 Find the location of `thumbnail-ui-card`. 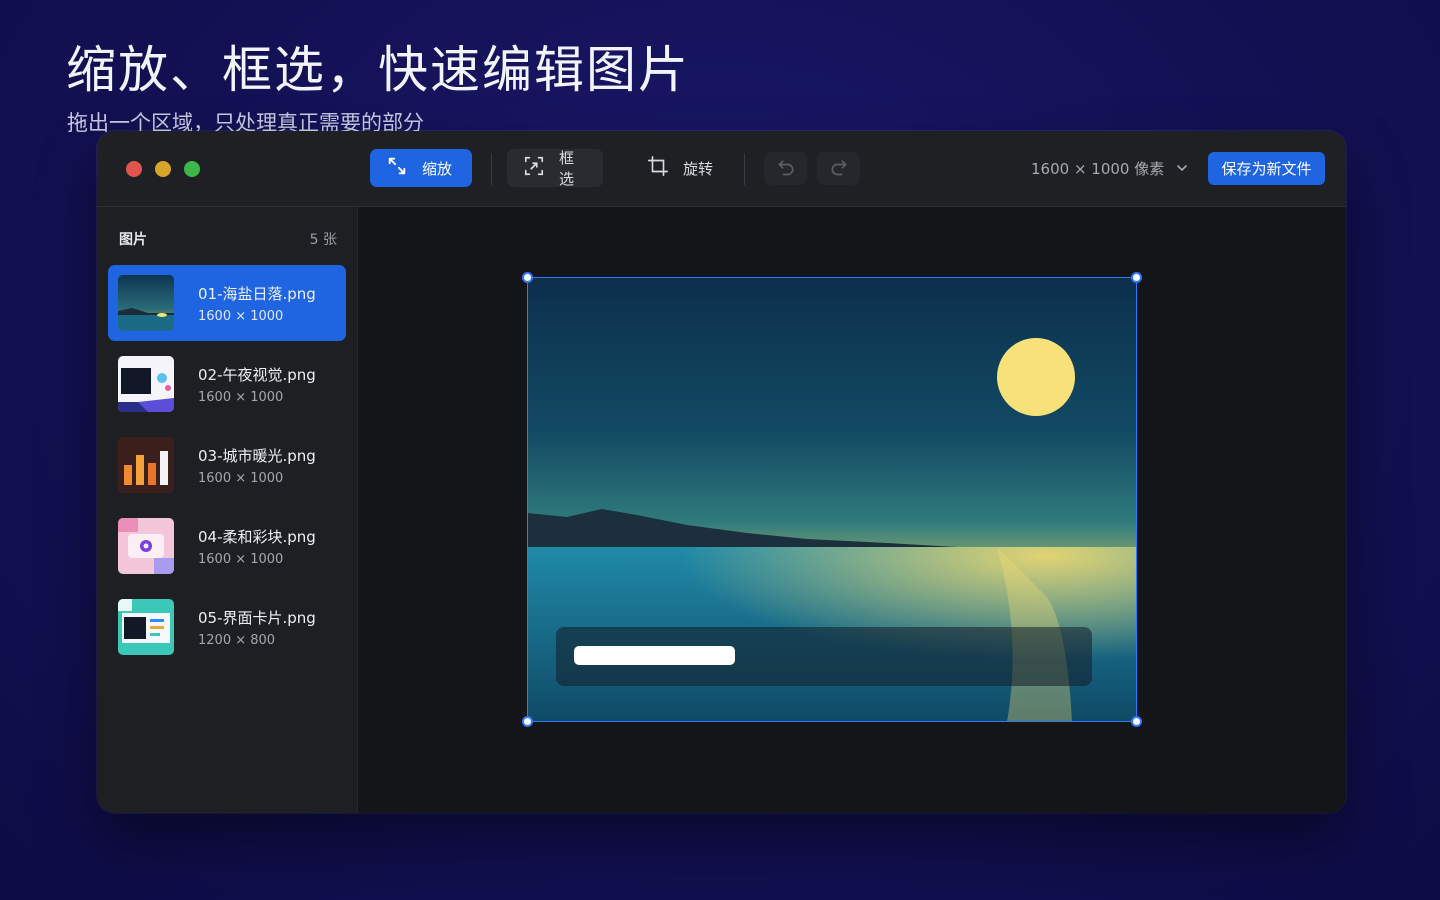

thumbnail-ui-card is located at coordinates (146, 627).